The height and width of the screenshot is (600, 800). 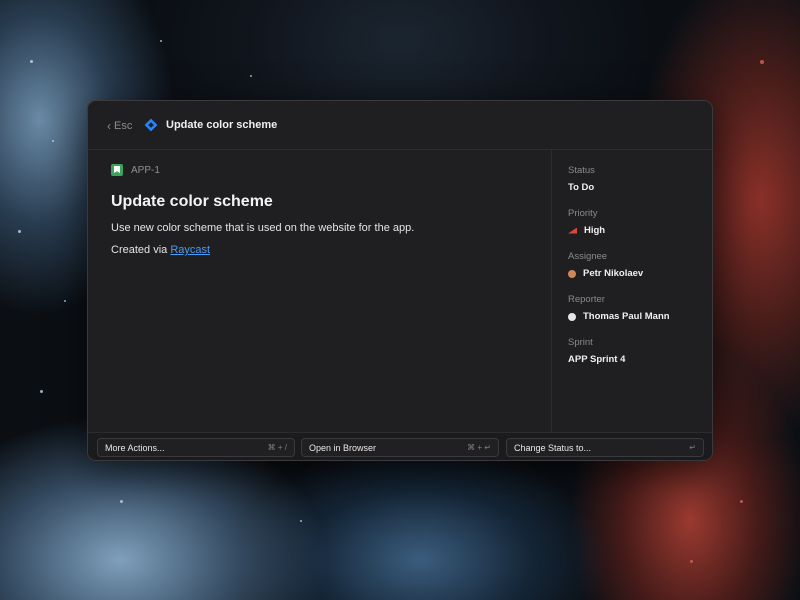 What do you see at coordinates (572, 316) in the screenshot?
I see `reporter-avatar` at bounding box center [572, 316].